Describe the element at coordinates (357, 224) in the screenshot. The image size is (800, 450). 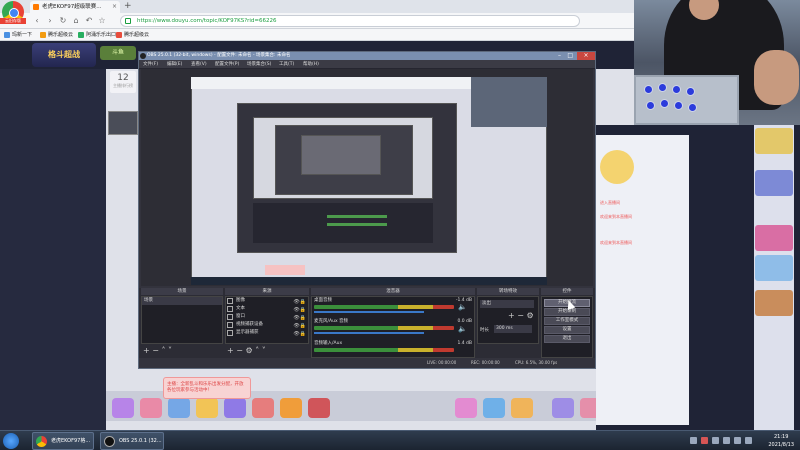
I see `preview-meter` at that location.